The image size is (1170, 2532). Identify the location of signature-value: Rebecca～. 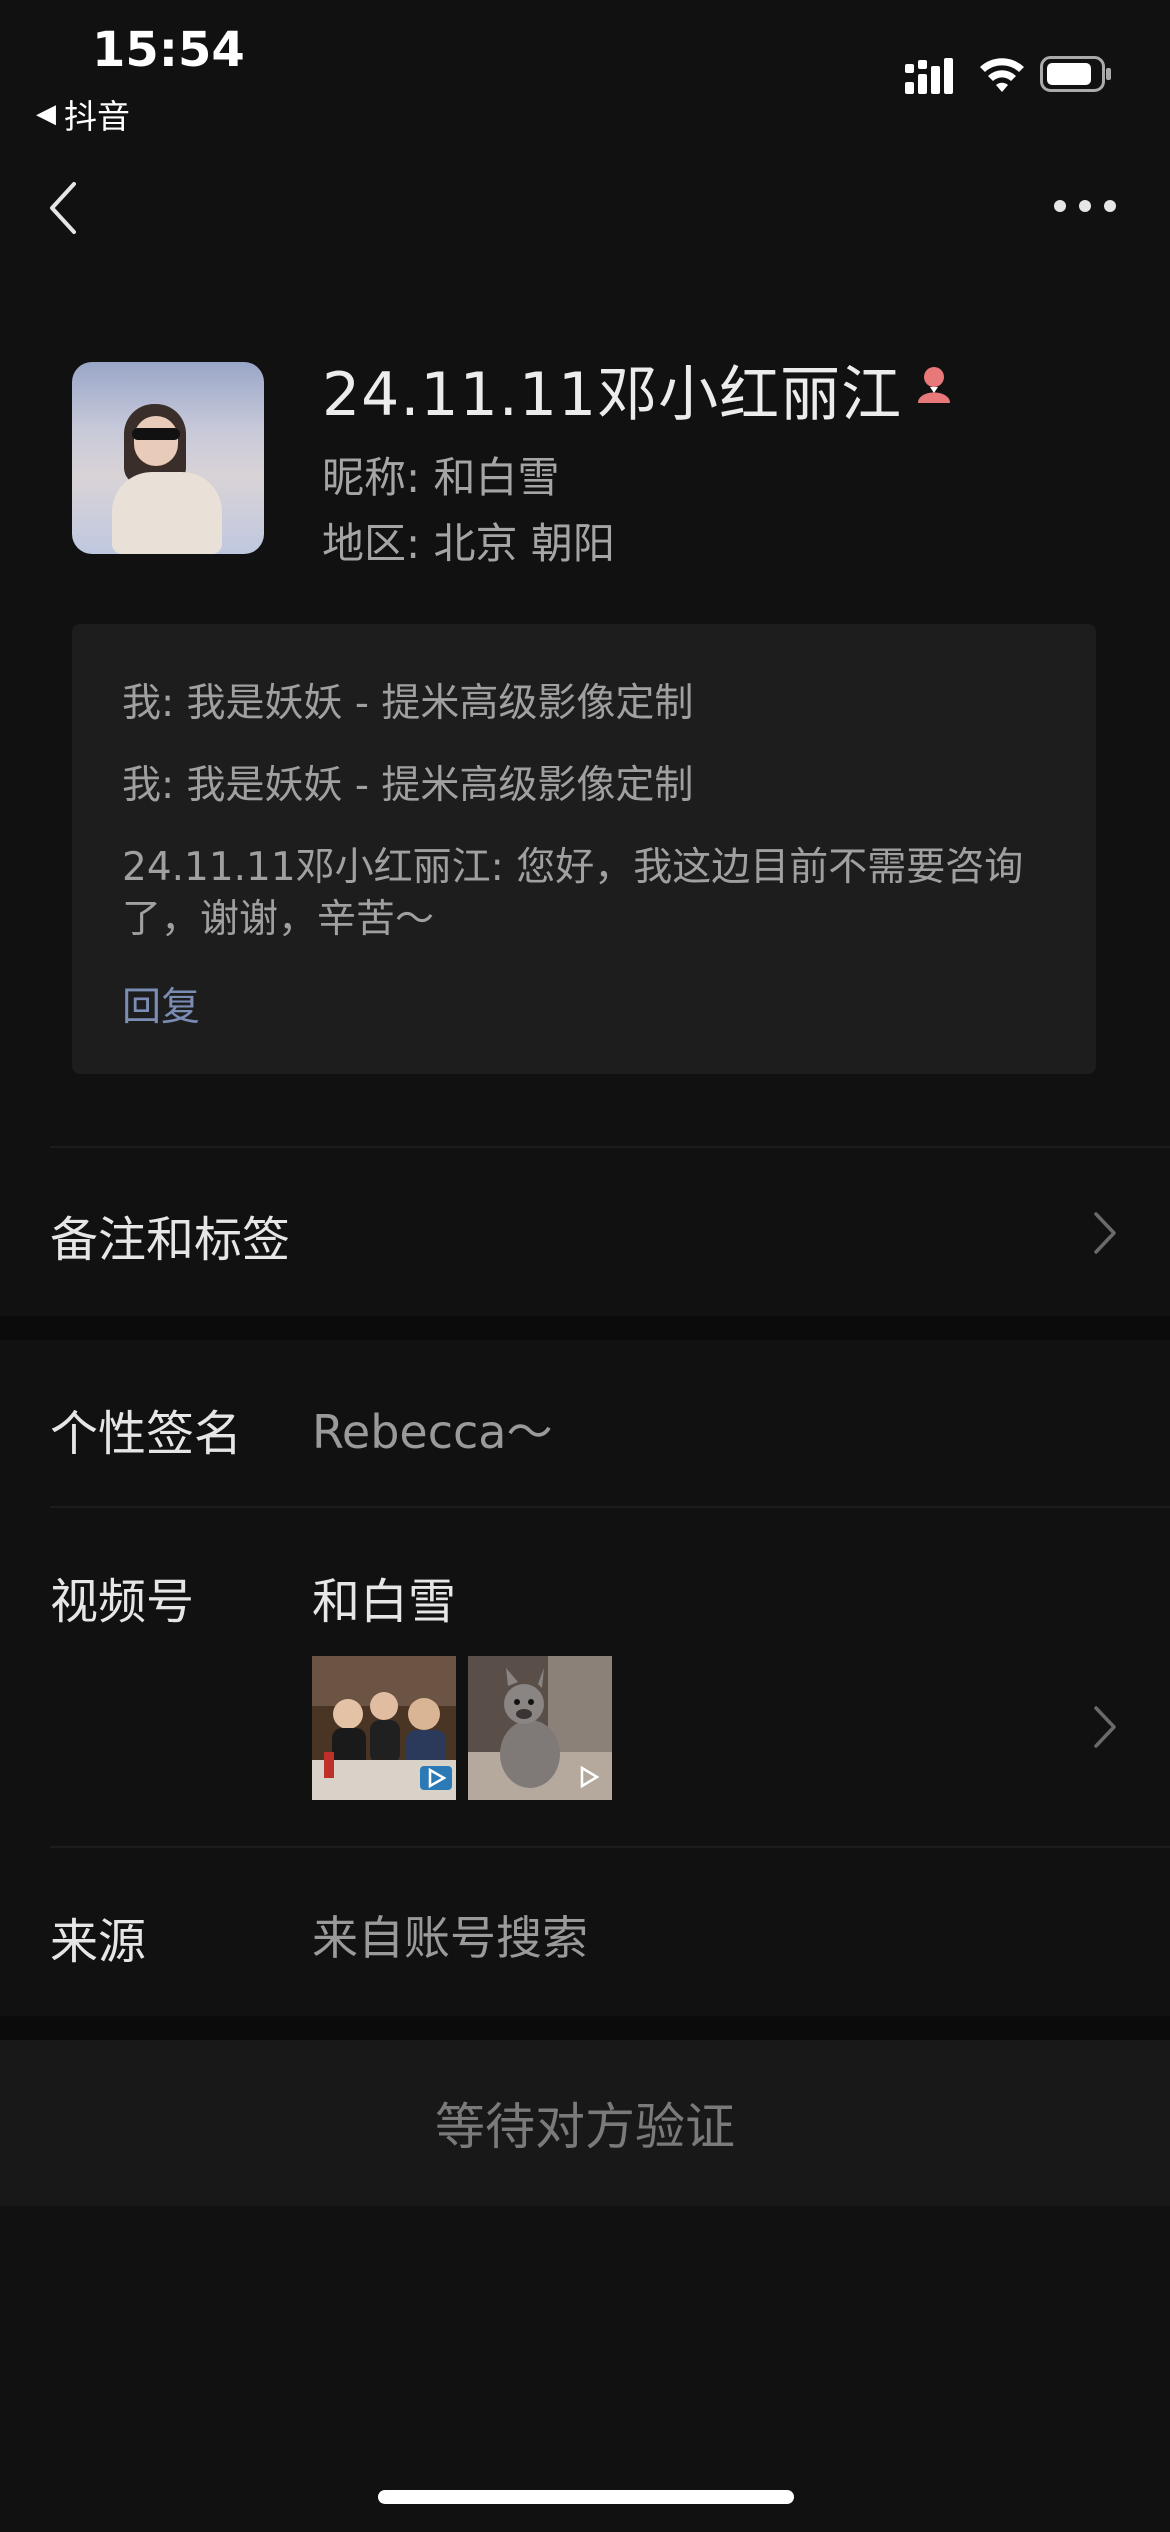
(432, 1432).